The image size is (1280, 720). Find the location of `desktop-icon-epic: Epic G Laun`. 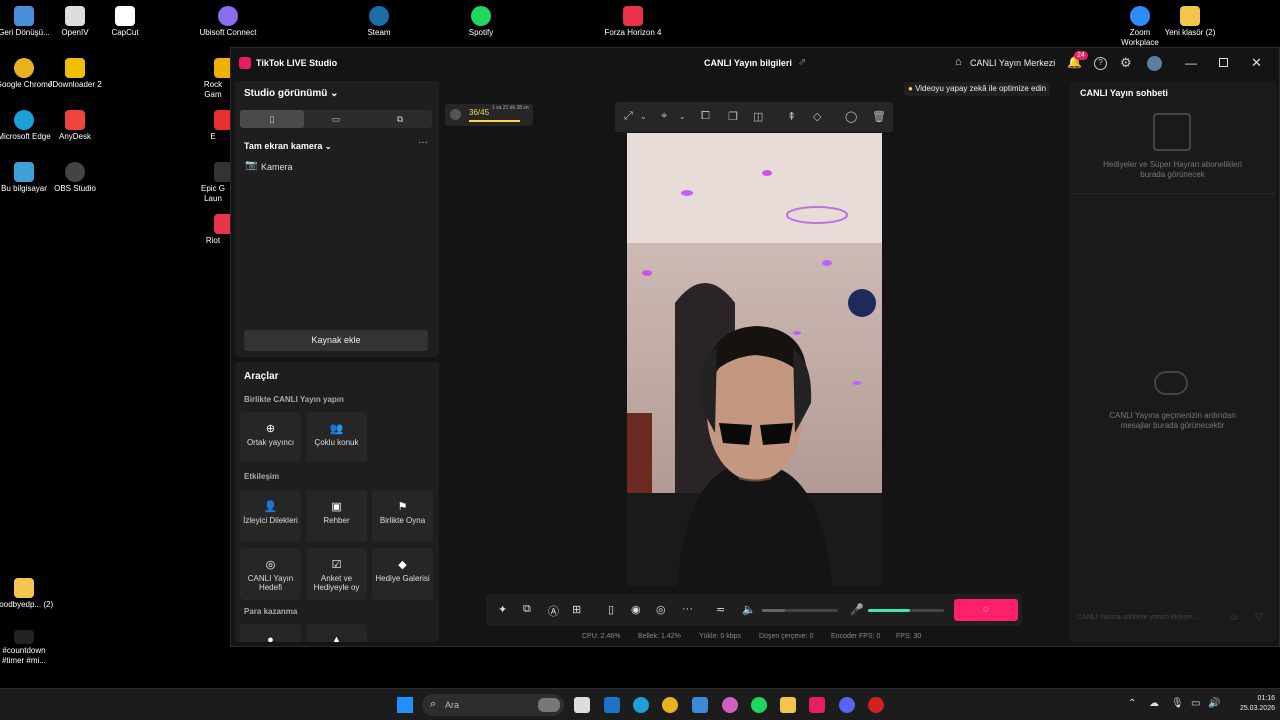

desktop-icon-epic: Epic G Laun is located at coordinates (213, 183).